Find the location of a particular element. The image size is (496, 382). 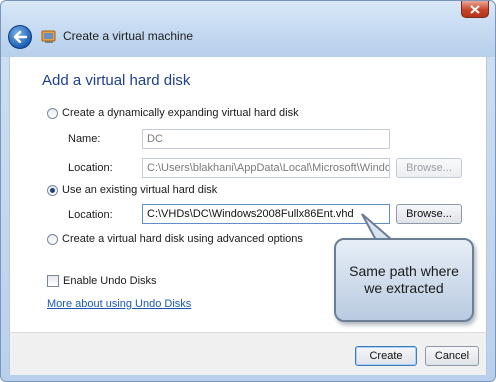

virtual-machine-icon is located at coordinates (48, 36).